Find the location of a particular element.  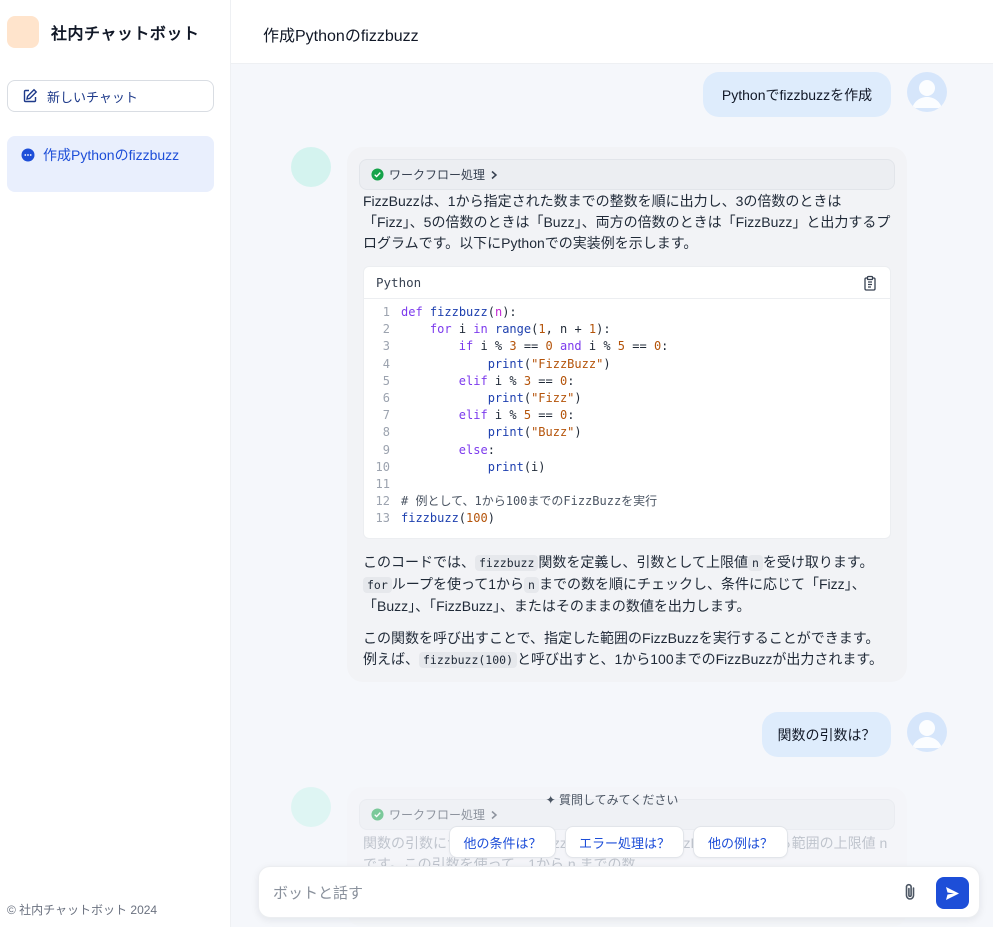

code-text: elif i % 5 == 0: is located at coordinates (516, 415).